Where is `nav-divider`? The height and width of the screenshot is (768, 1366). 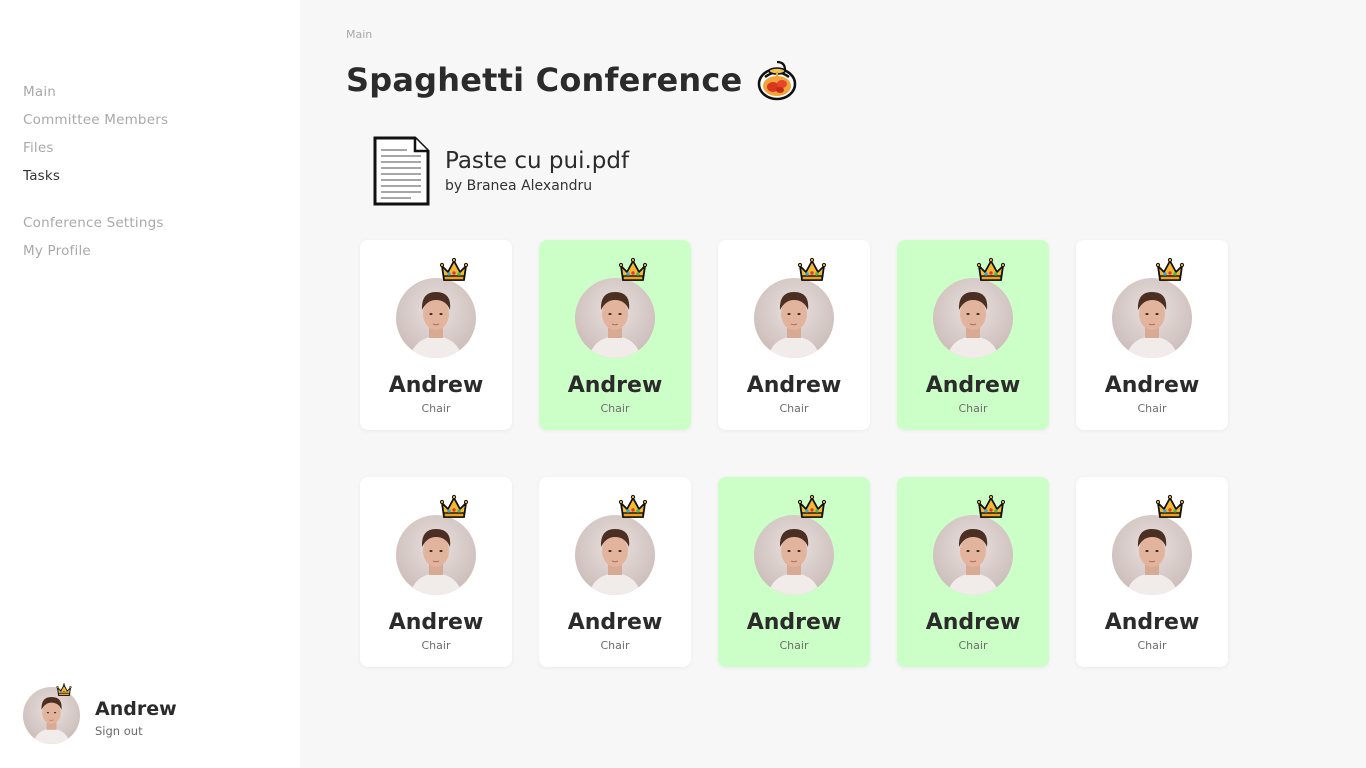
nav-divider is located at coordinates (95, 203).